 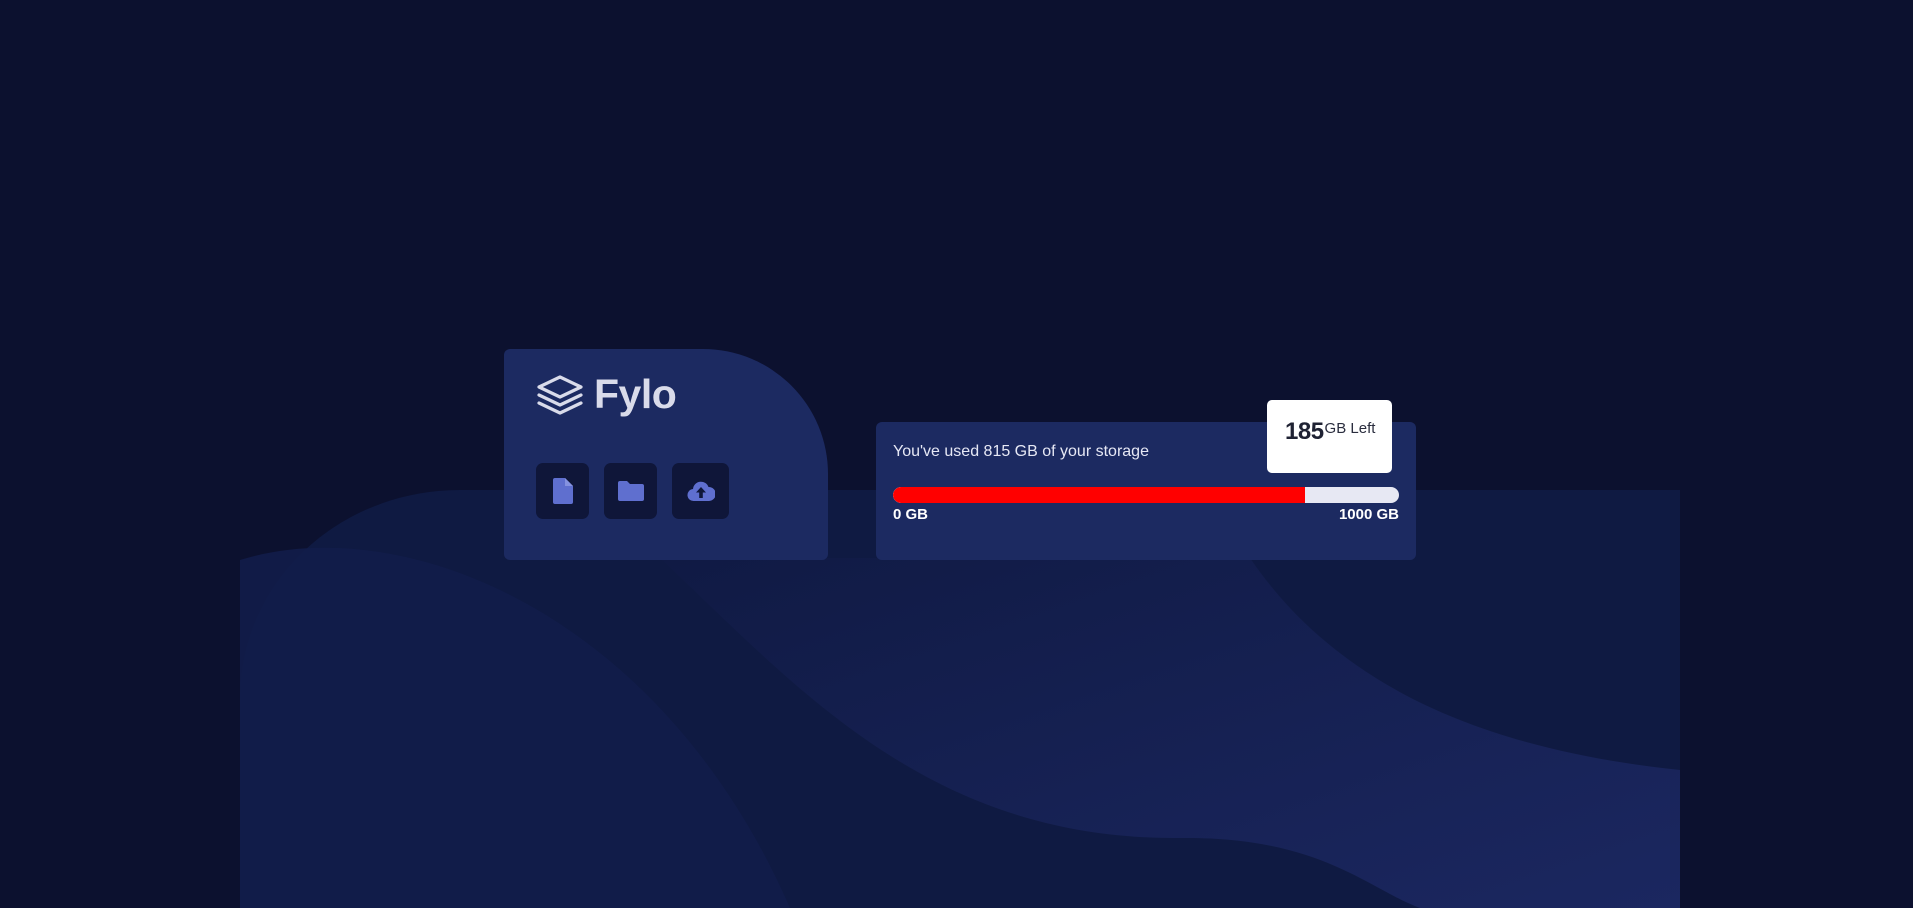 I want to click on document-icon, so click(x=562, y=491).